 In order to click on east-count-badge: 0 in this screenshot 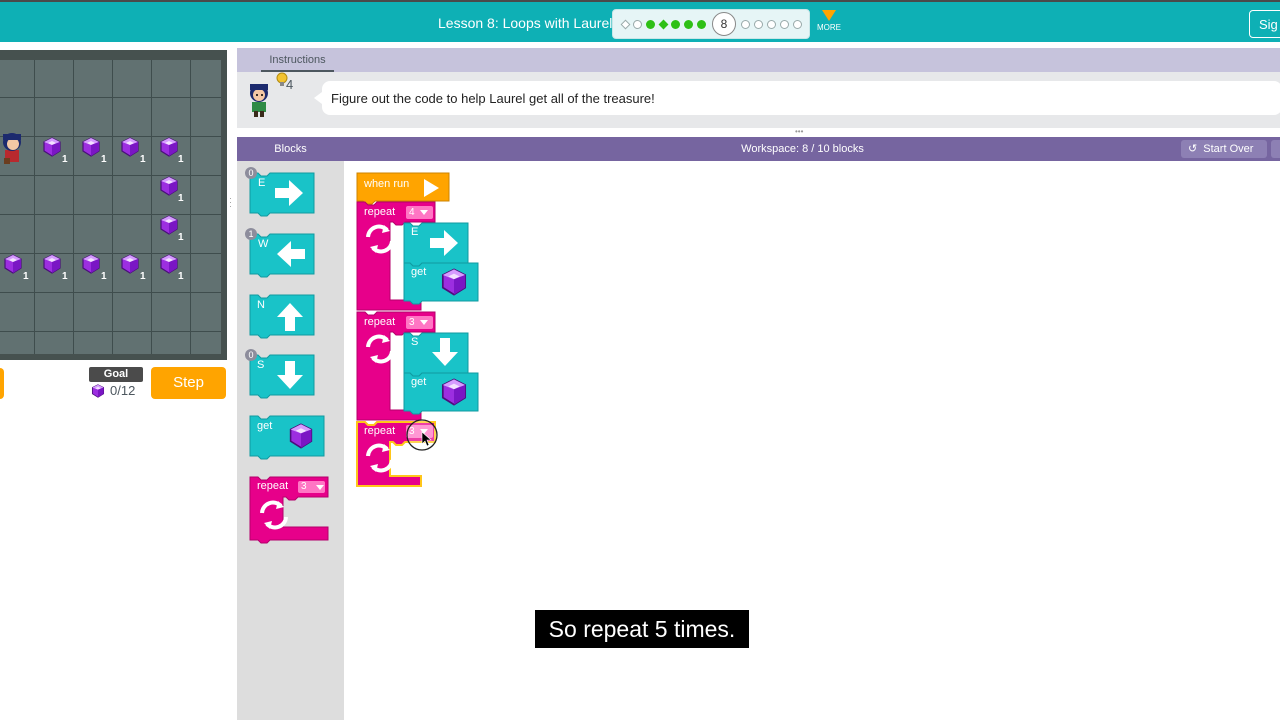, I will do `click(251, 173)`.